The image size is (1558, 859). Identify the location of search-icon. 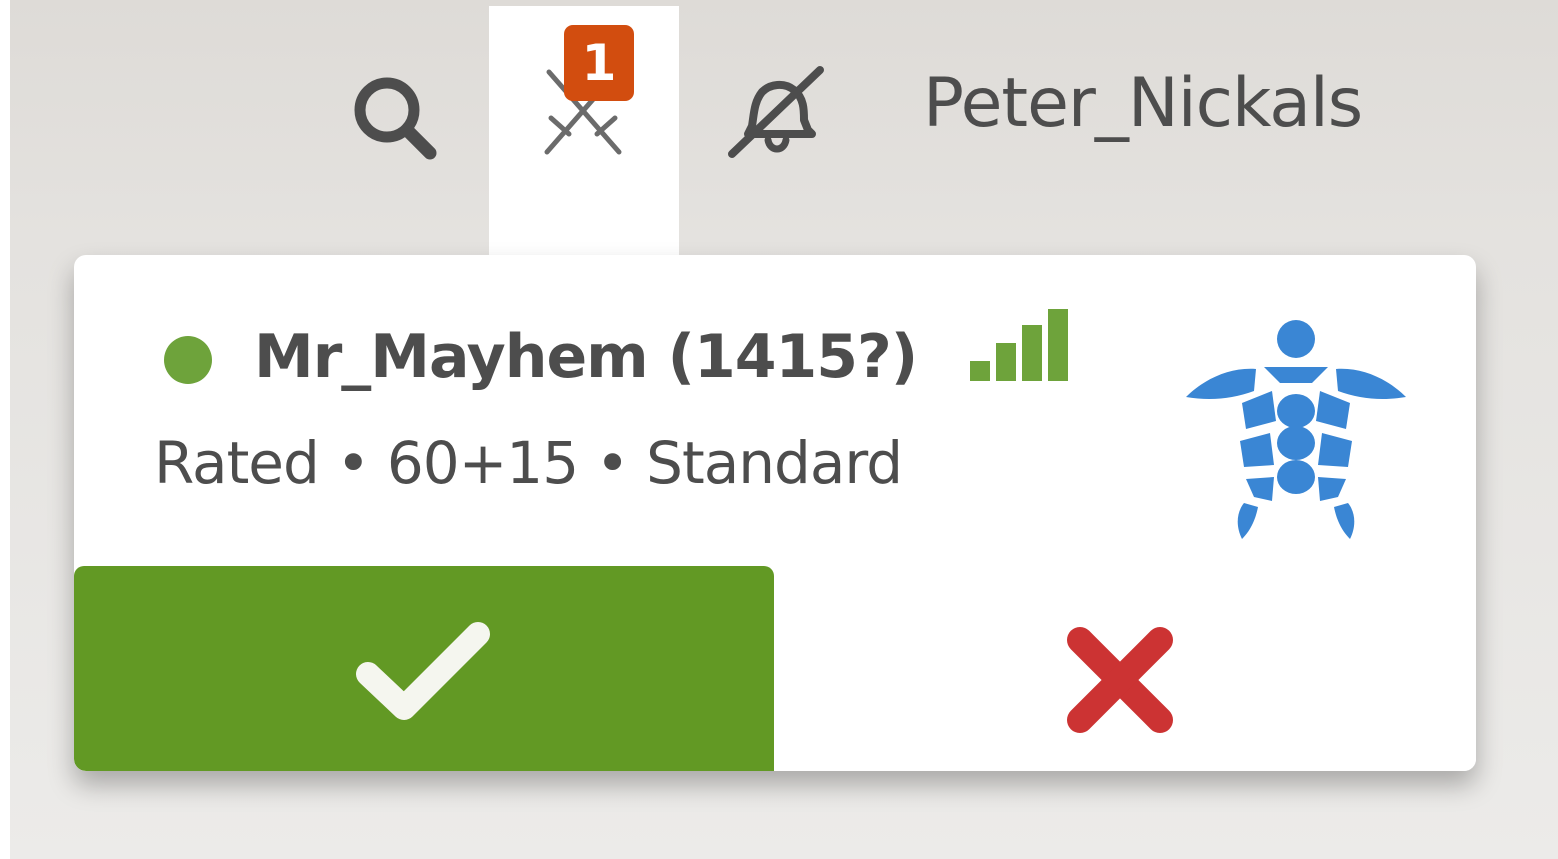
(395, 120).